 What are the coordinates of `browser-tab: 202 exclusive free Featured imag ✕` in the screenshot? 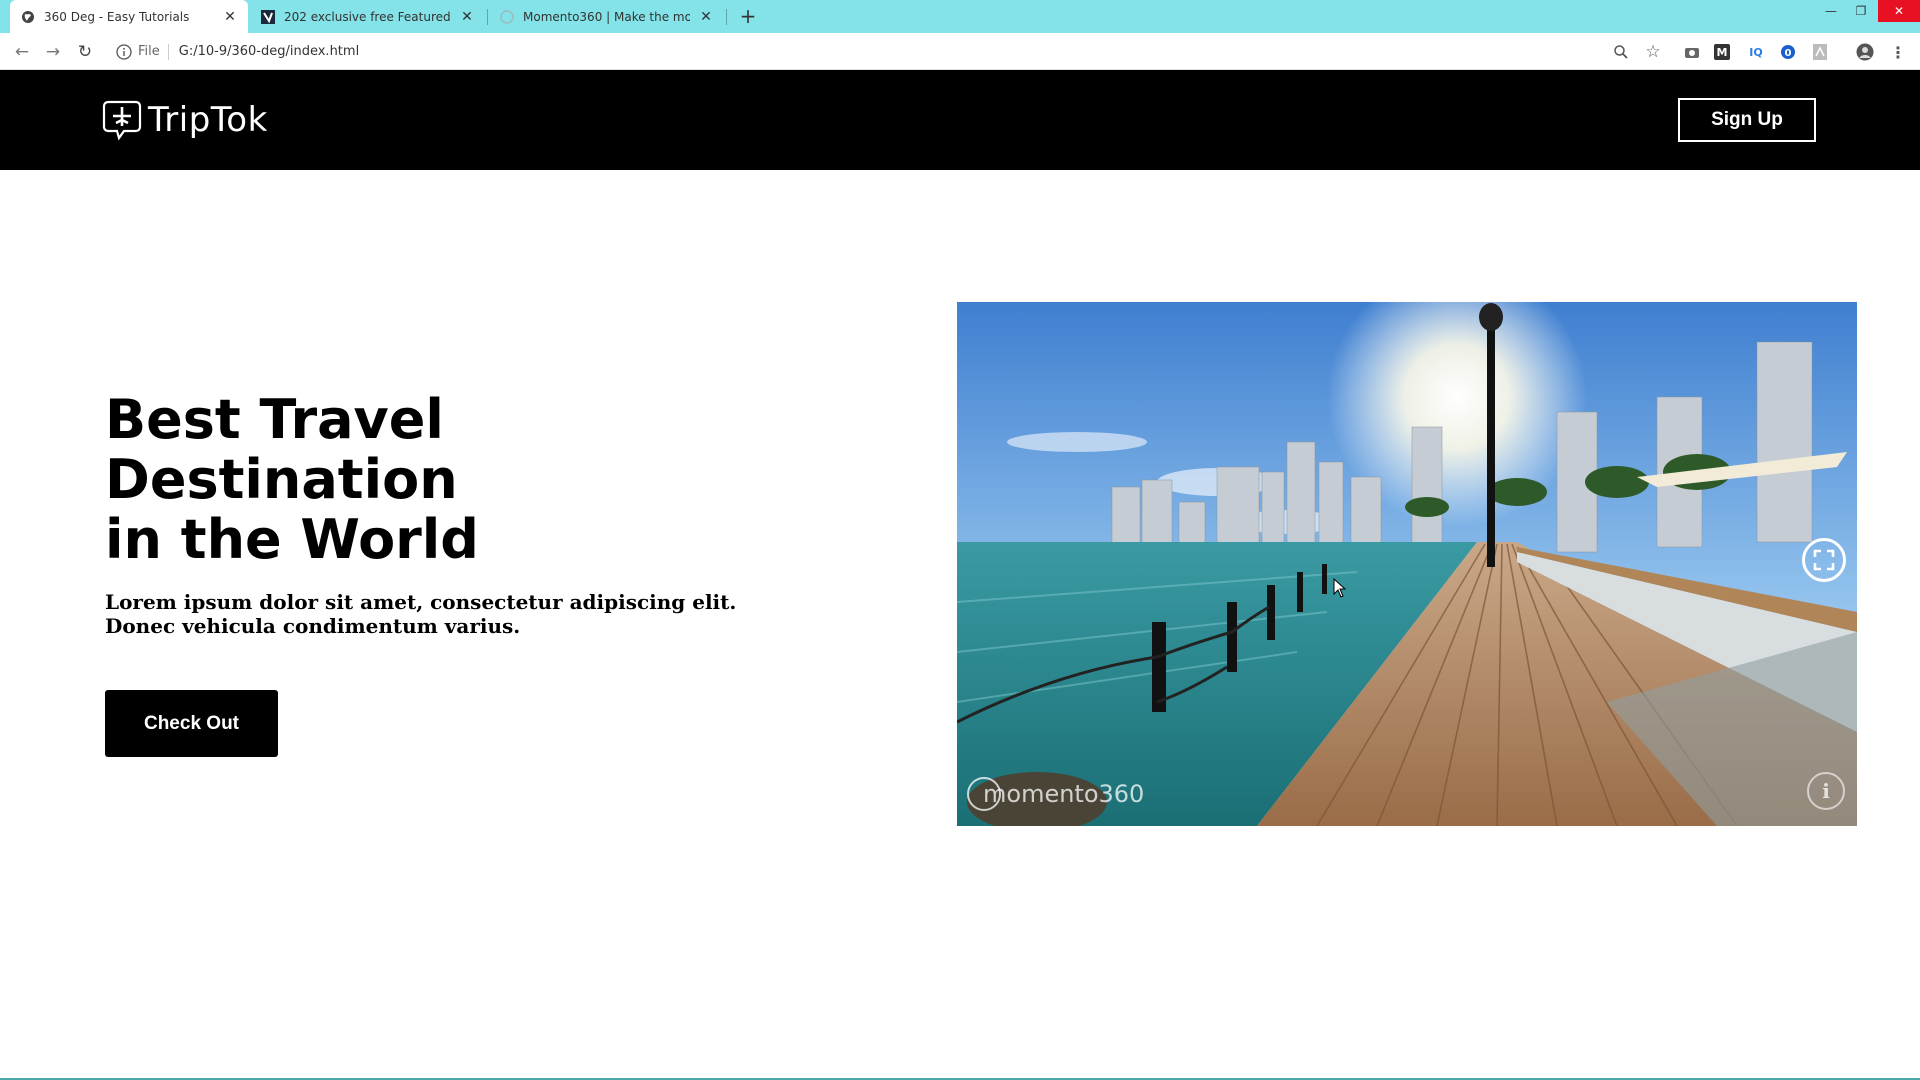 It's located at (367, 16).